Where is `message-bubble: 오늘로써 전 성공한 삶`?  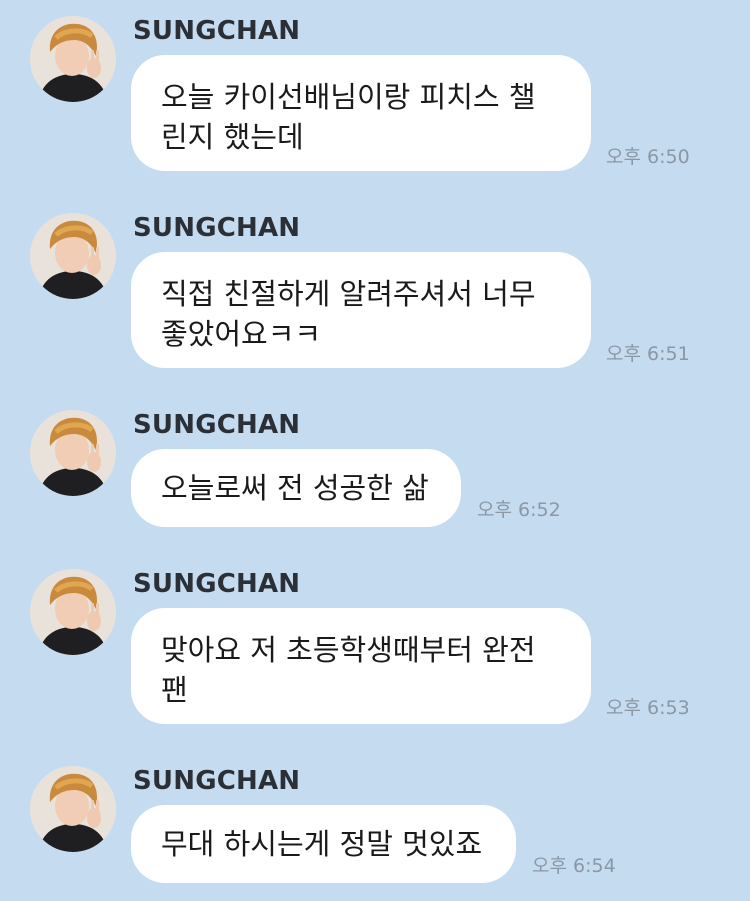
message-bubble: 오늘로써 전 성공한 삶 is located at coordinates (296, 488).